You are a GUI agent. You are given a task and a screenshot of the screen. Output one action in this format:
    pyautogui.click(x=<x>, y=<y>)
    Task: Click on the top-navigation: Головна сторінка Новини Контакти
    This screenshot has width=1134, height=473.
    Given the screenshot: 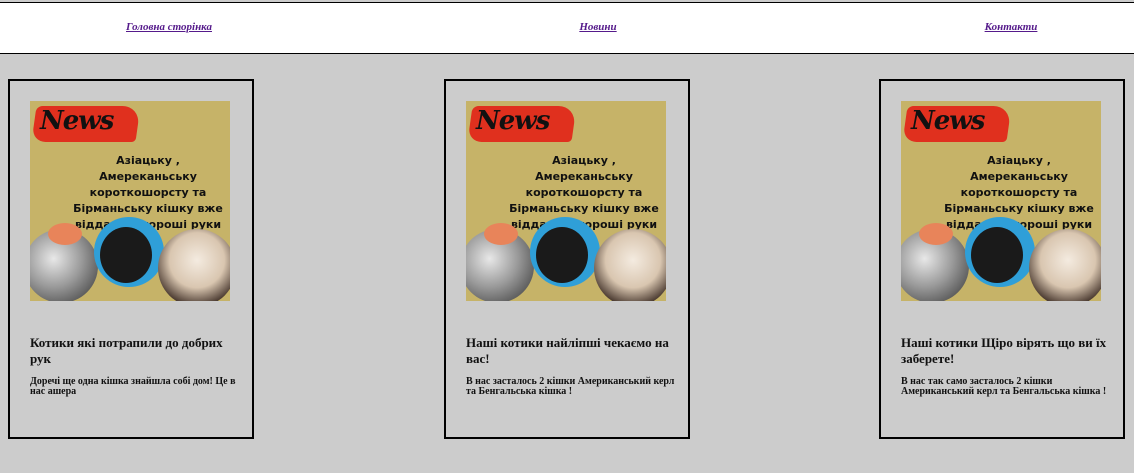 What is the action you would take?
    pyautogui.click(x=567, y=28)
    